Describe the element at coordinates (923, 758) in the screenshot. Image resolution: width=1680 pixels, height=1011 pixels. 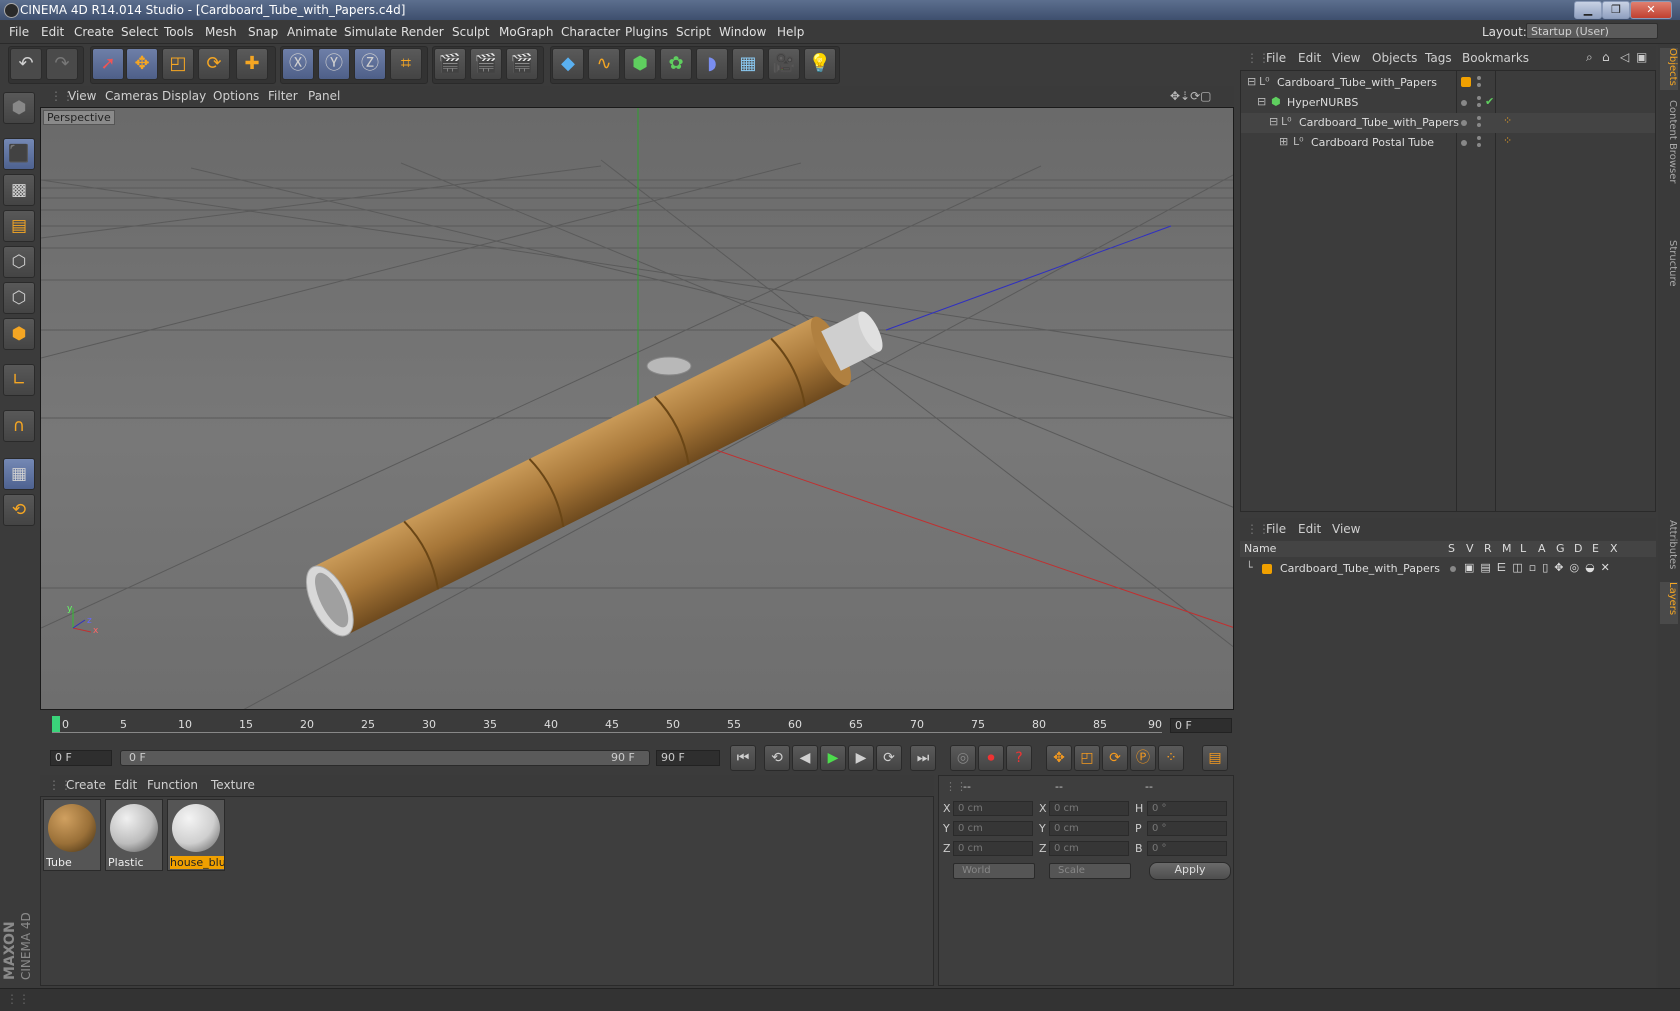
I see `go-to-end-icon: ⏭` at that location.